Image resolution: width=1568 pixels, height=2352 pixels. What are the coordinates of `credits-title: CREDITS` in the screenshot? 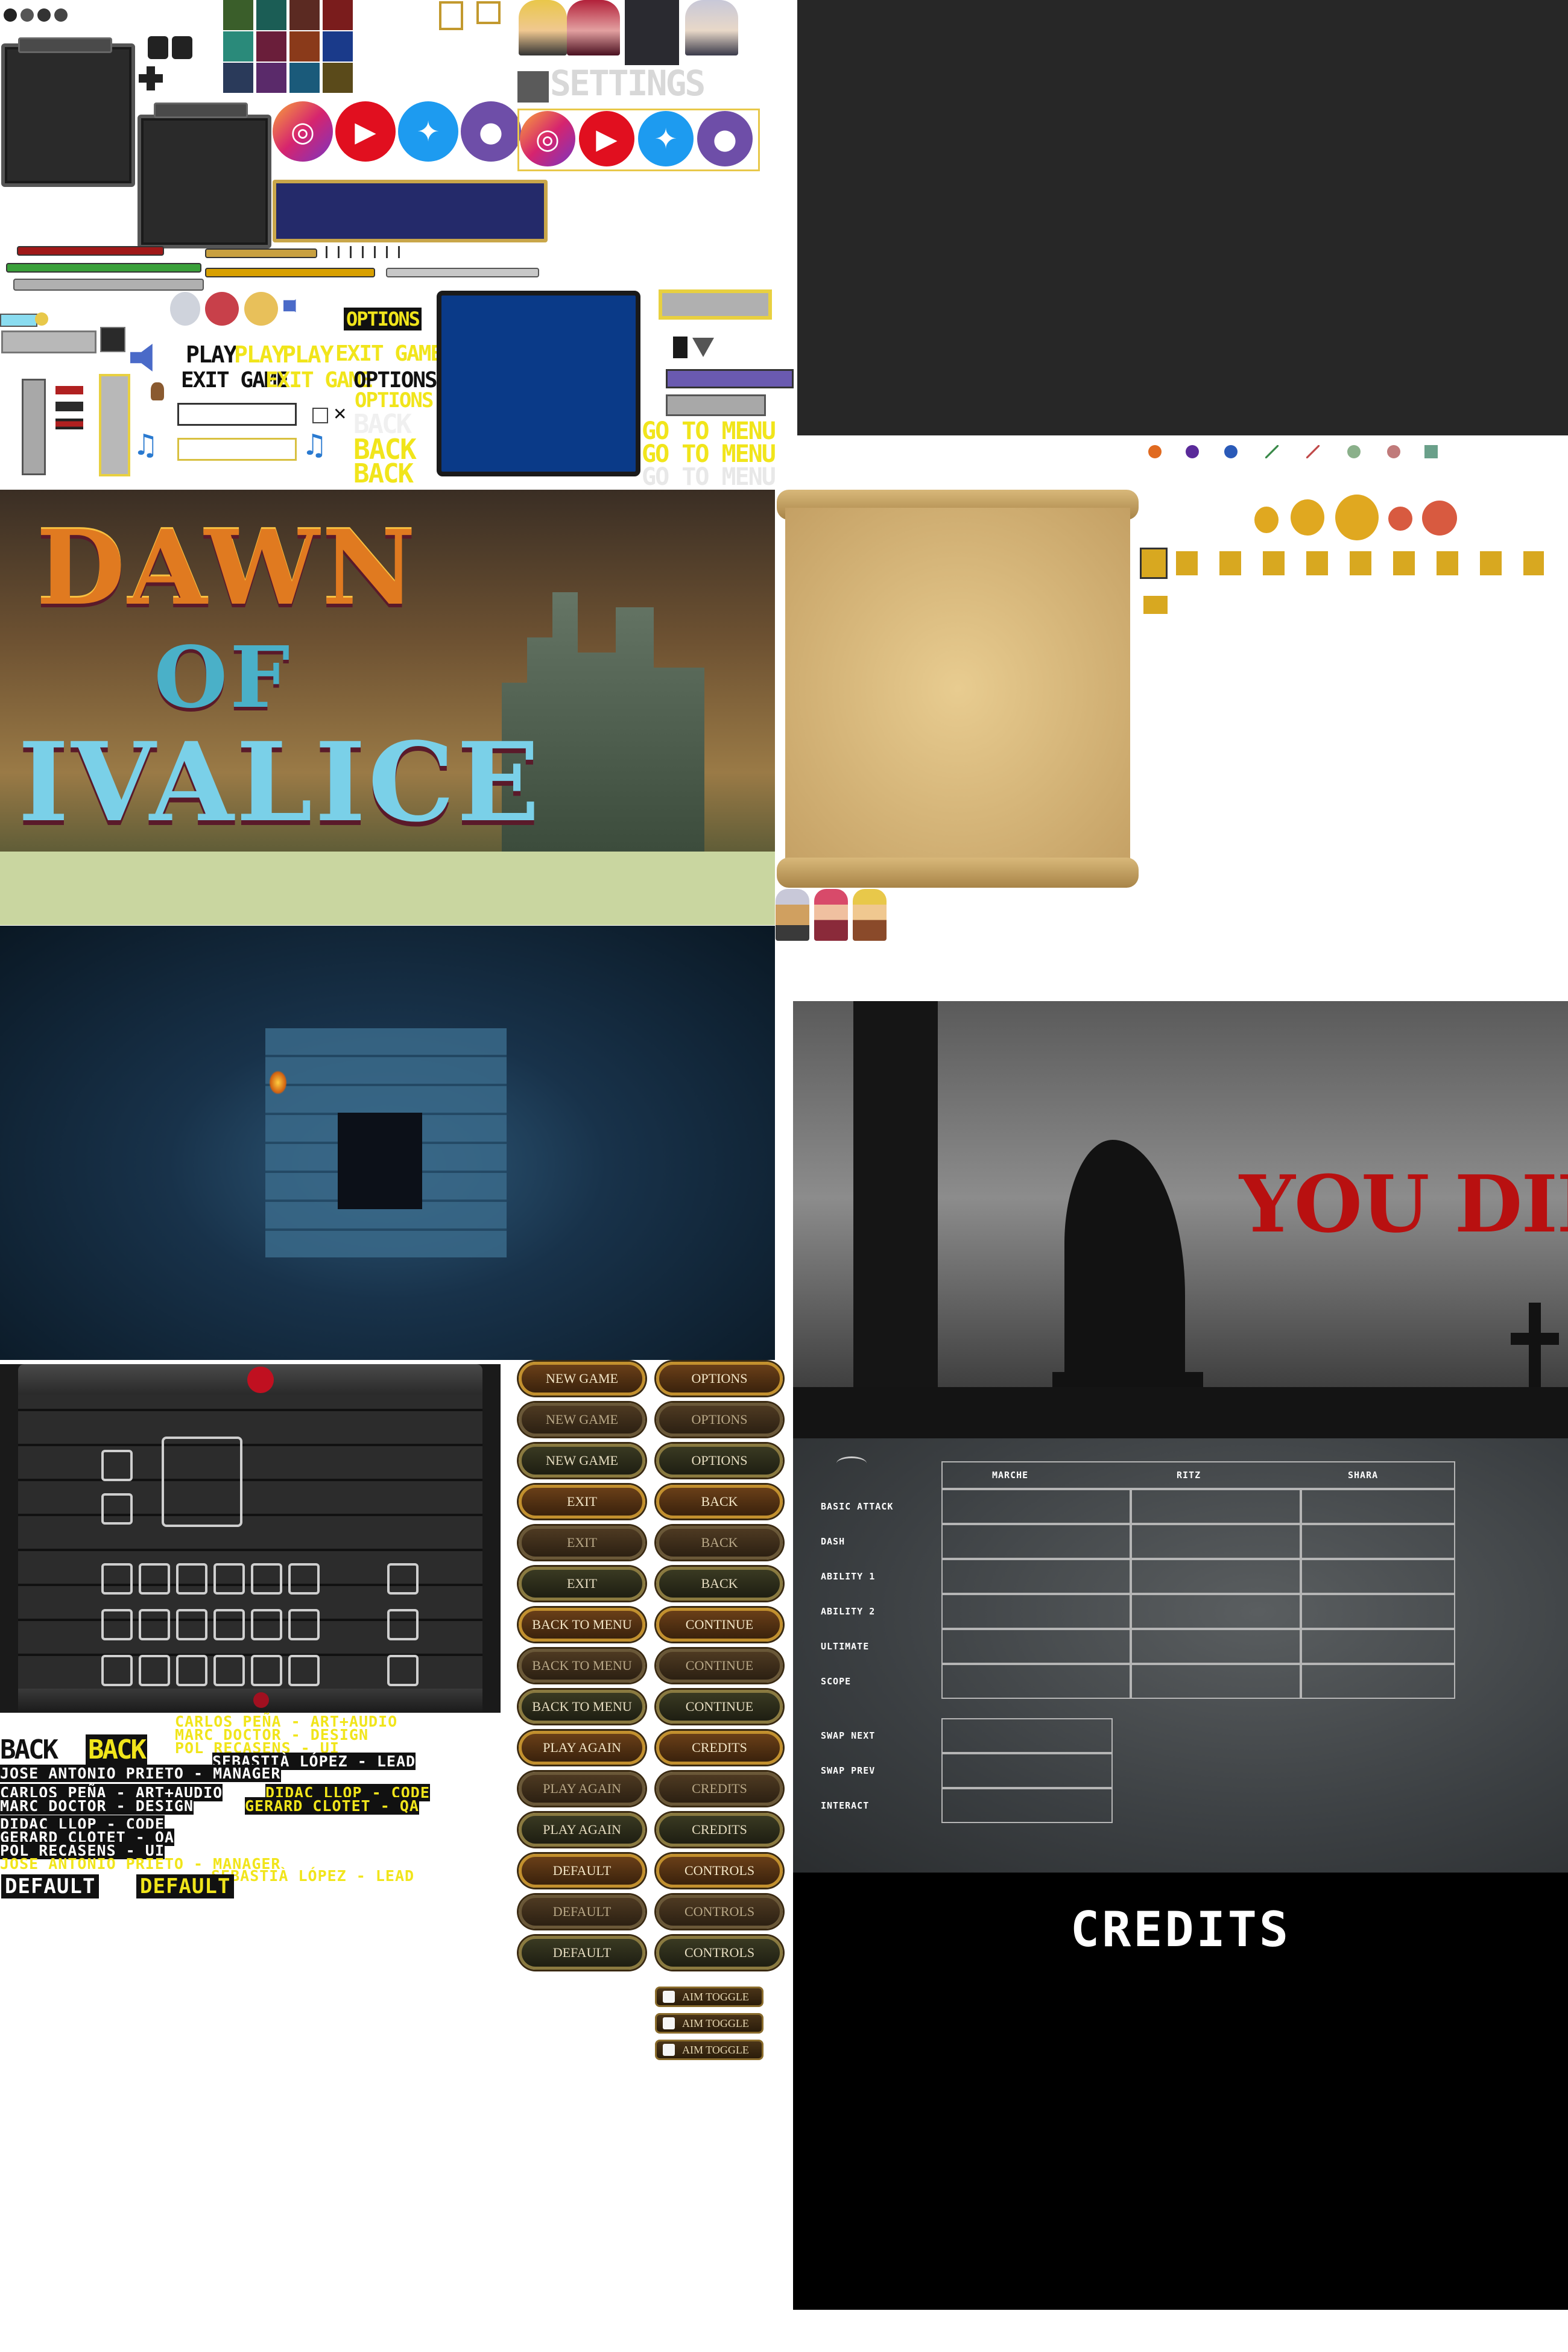 It's located at (1180, 1930).